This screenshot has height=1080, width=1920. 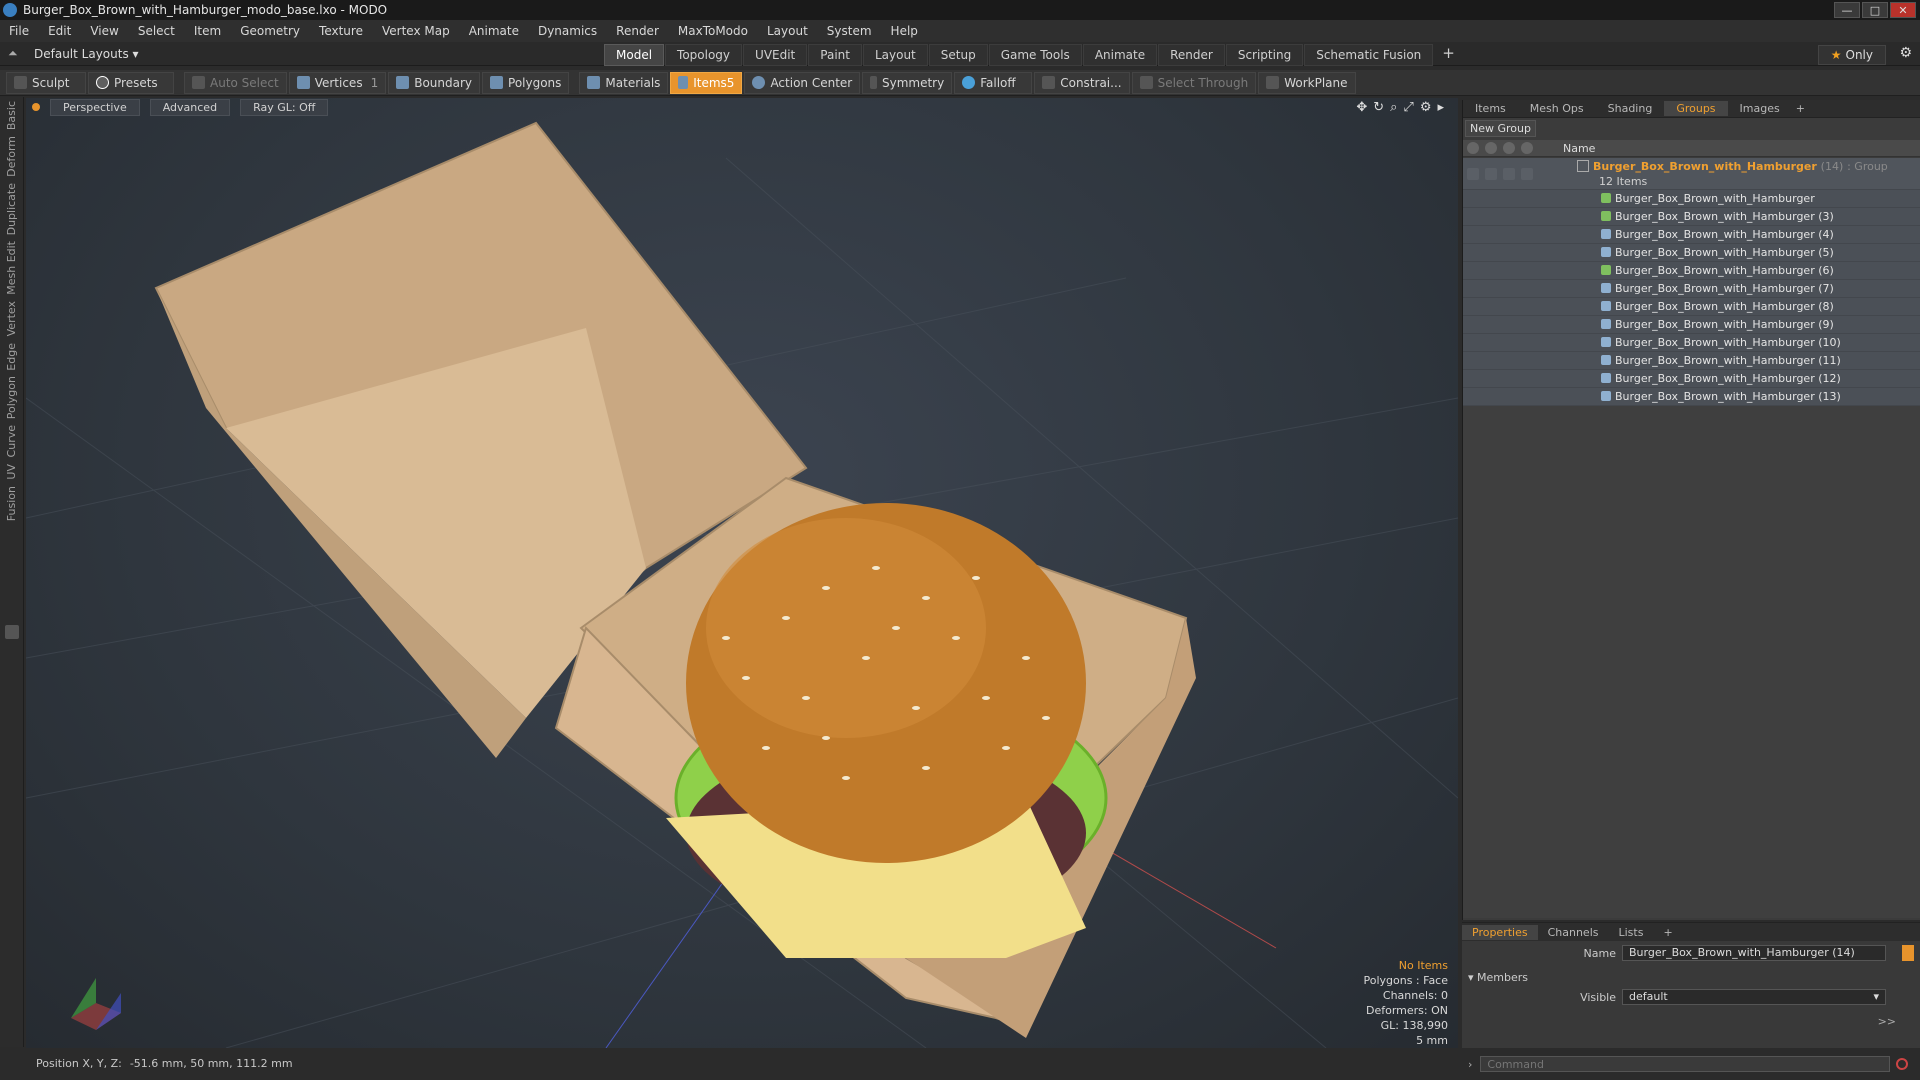 I want to click on visibility-column-icon, so click(x=1473, y=148).